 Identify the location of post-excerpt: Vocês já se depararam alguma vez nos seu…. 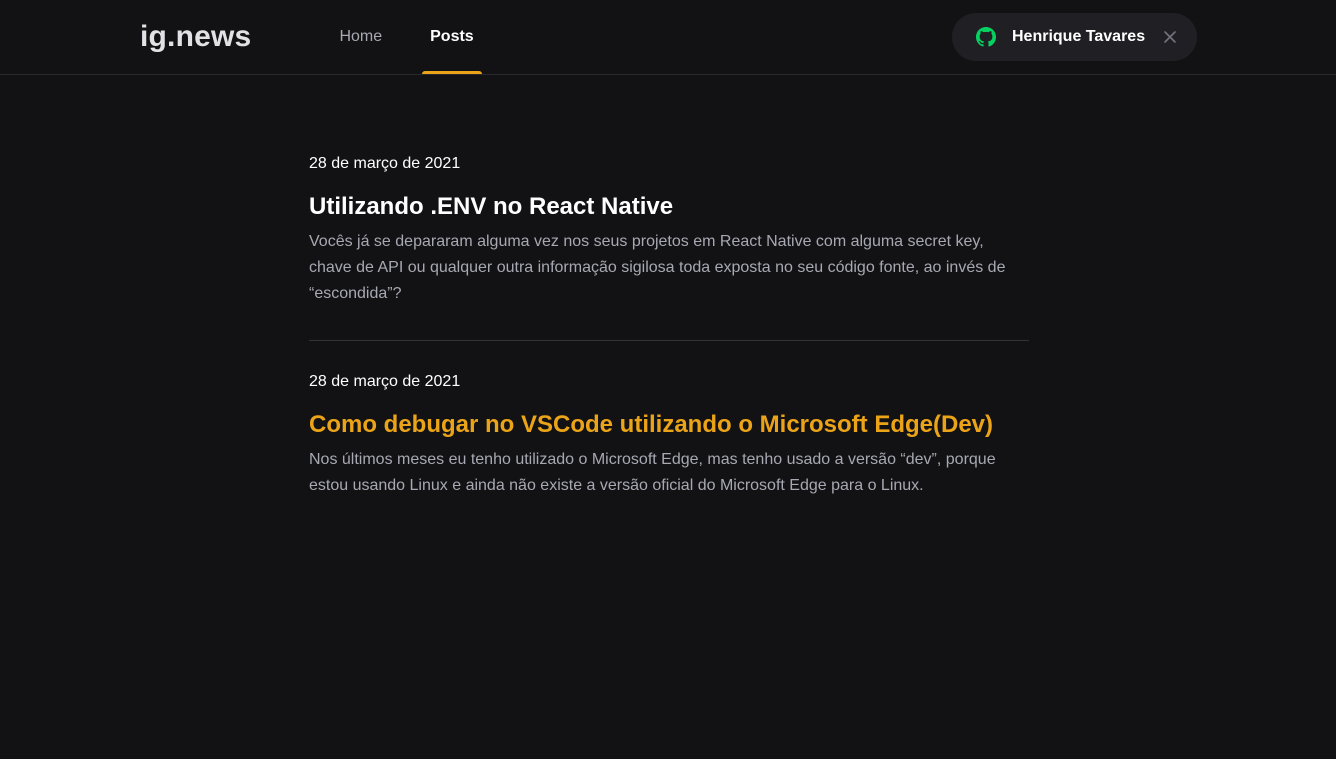
(657, 267).